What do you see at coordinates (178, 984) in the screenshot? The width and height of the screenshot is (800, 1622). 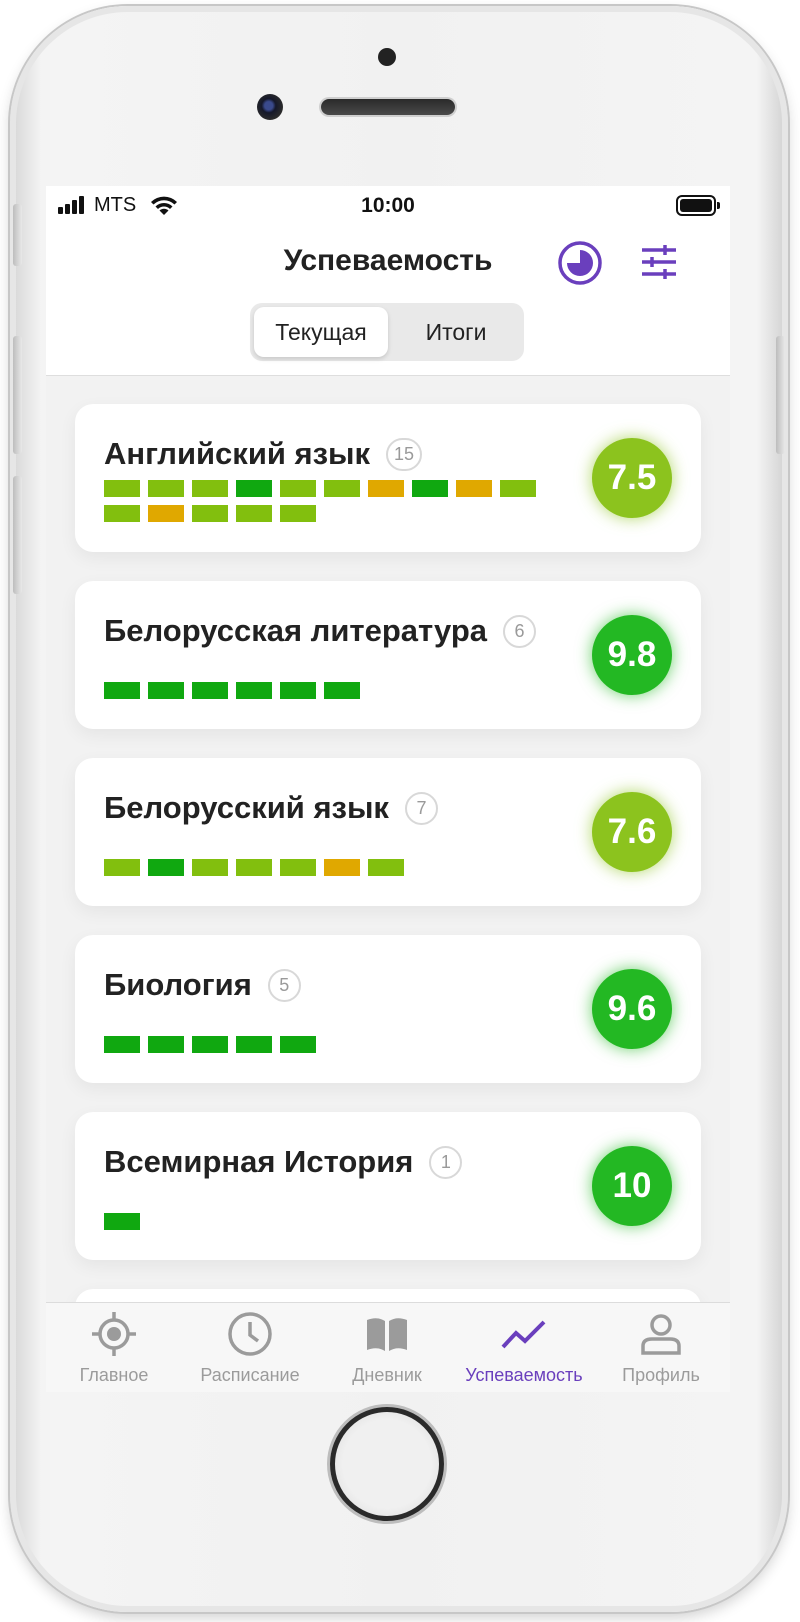 I see `subject-name: Биология` at bounding box center [178, 984].